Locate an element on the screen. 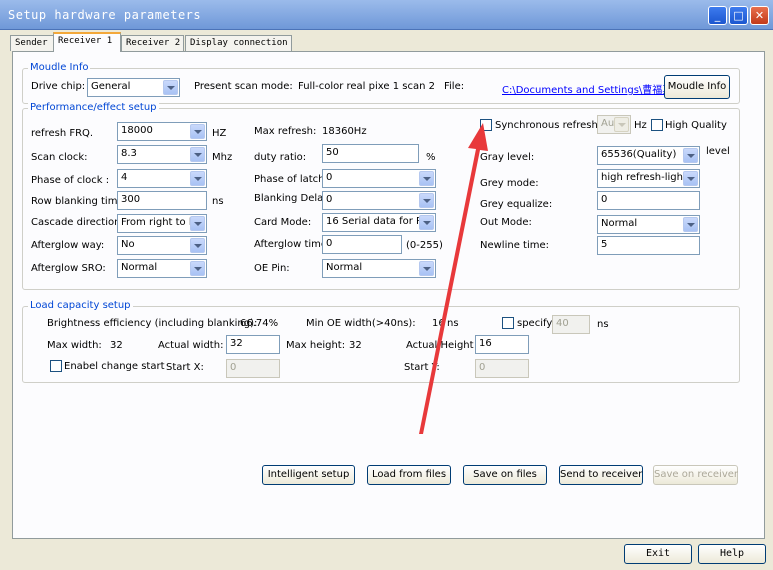  tab-receiver-1: Receiver 1 is located at coordinates (87, 42).